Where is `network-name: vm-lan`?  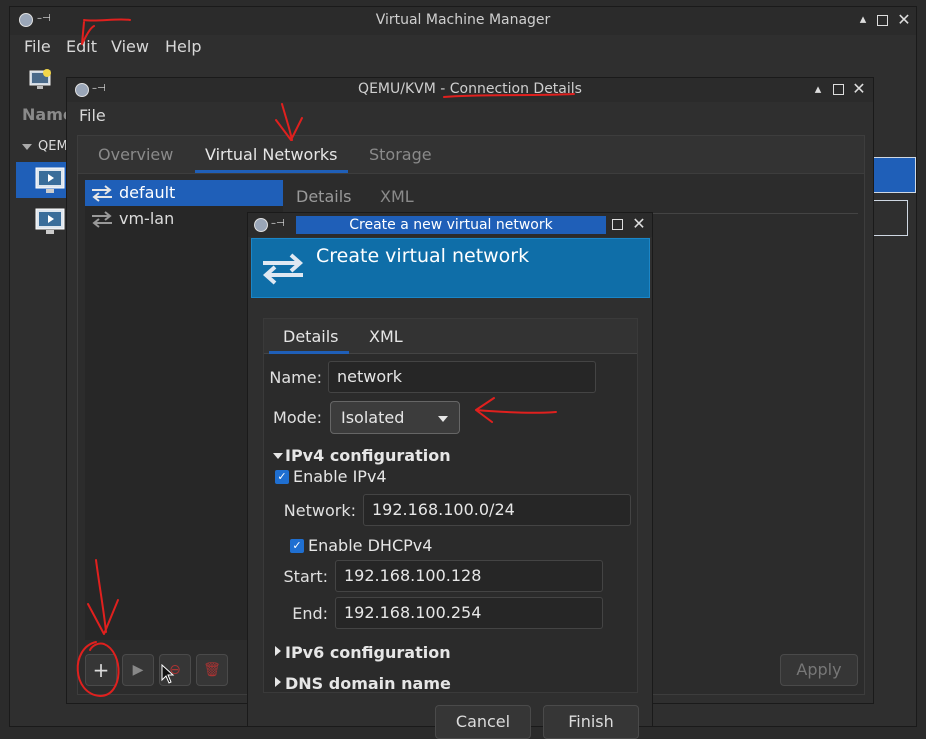 network-name: vm-lan is located at coordinates (147, 218).